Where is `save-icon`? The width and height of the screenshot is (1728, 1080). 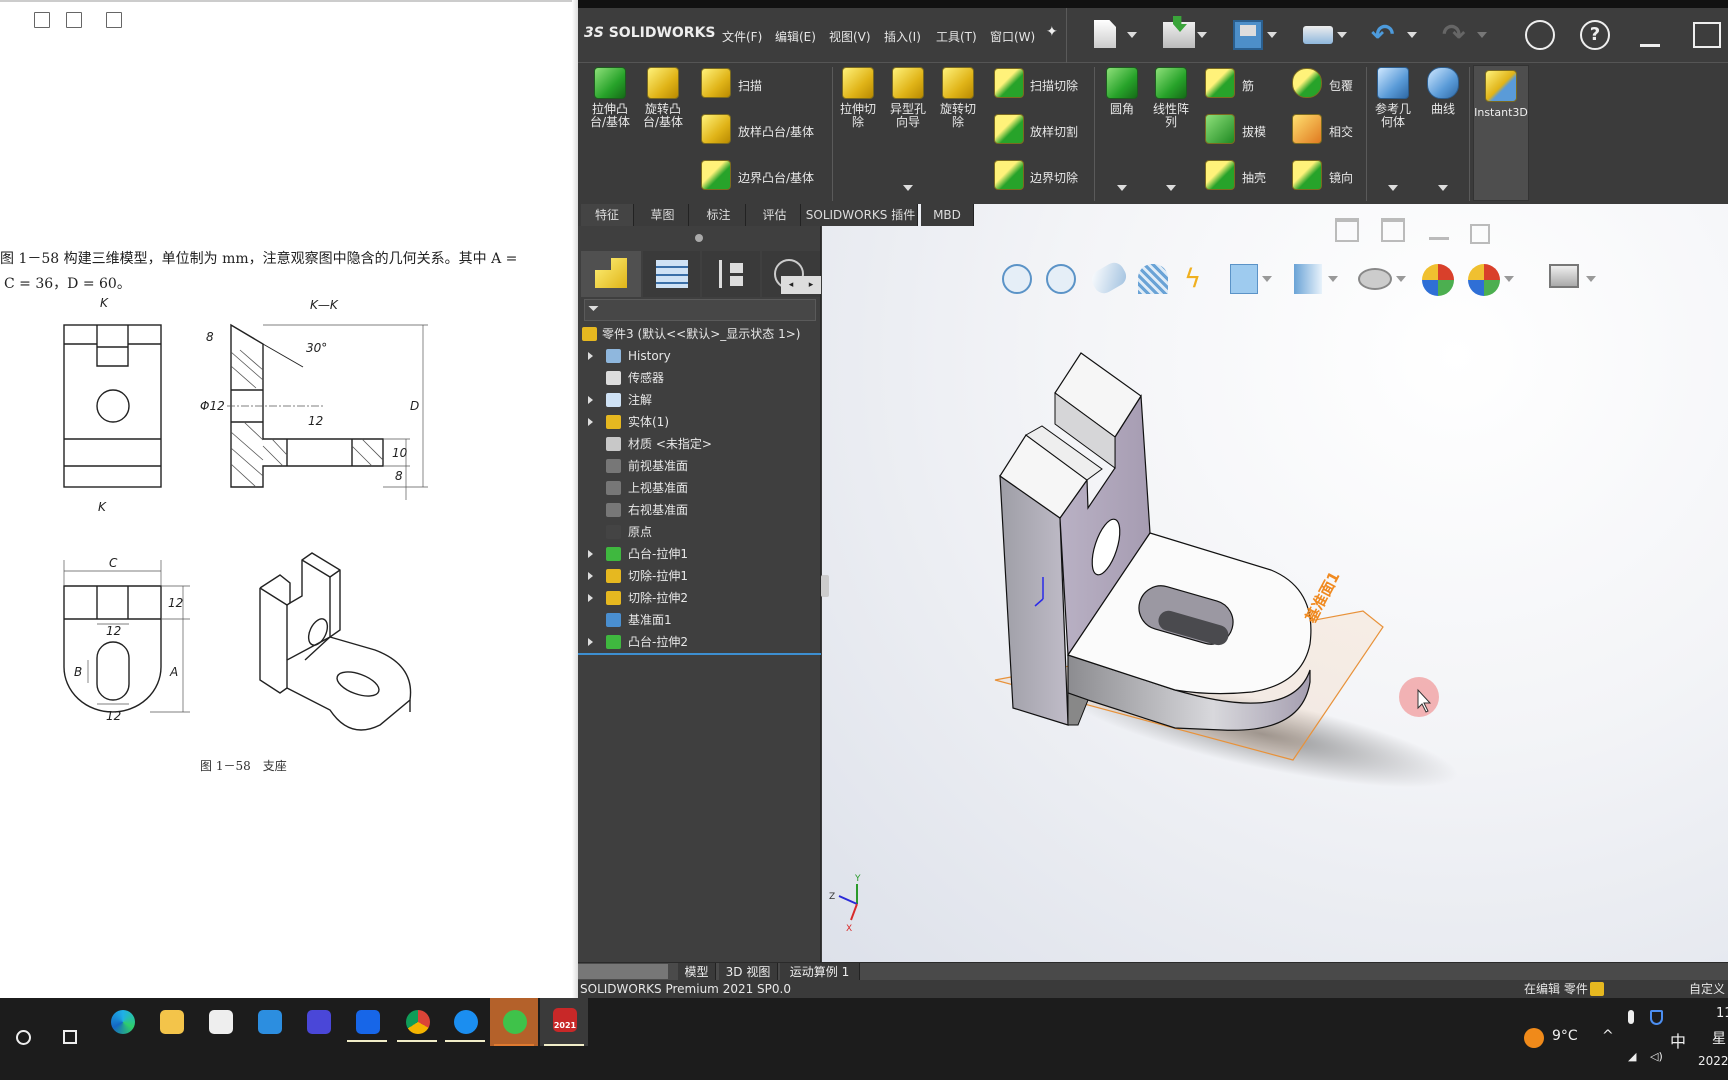 save-icon is located at coordinates (1248, 35).